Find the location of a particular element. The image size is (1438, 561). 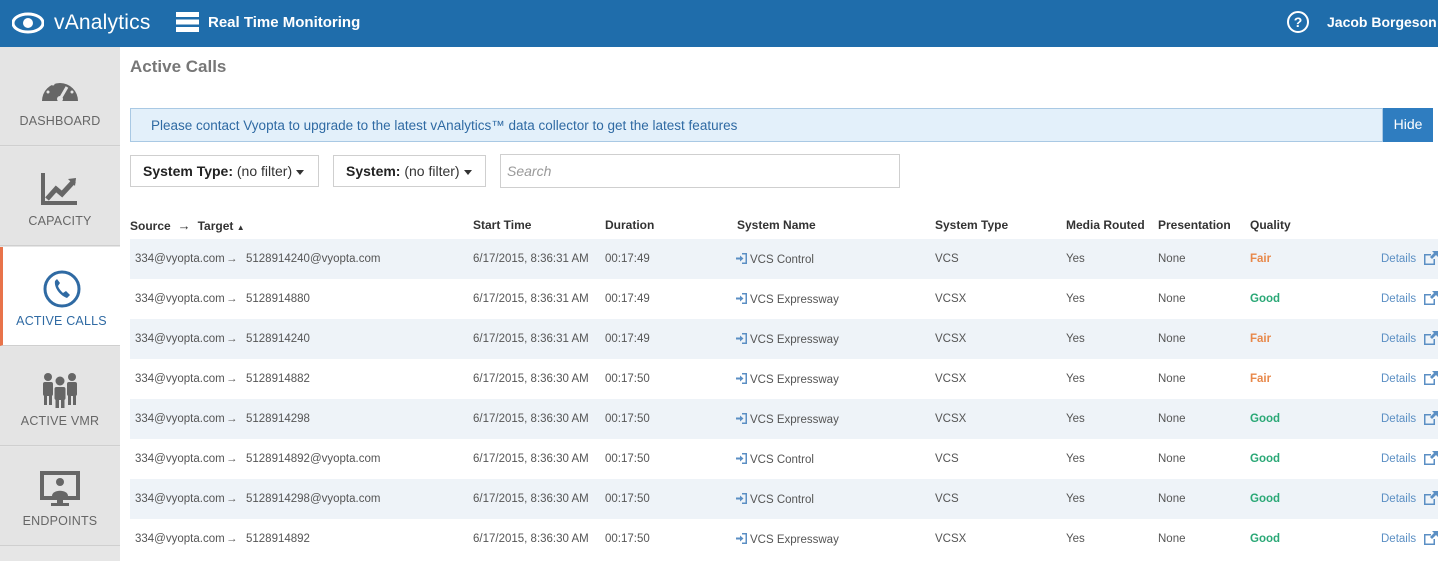

page-title: Active Calls is located at coordinates (178, 66).